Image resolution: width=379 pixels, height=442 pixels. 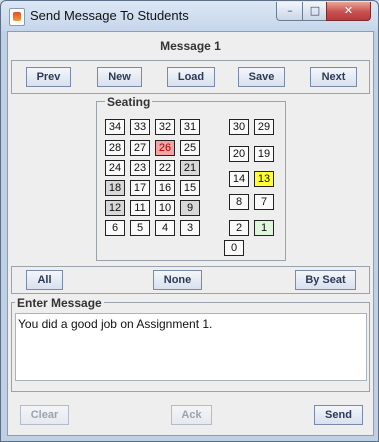 What do you see at coordinates (140, 168) in the screenshot?
I see `seat-23: 23` at bounding box center [140, 168].